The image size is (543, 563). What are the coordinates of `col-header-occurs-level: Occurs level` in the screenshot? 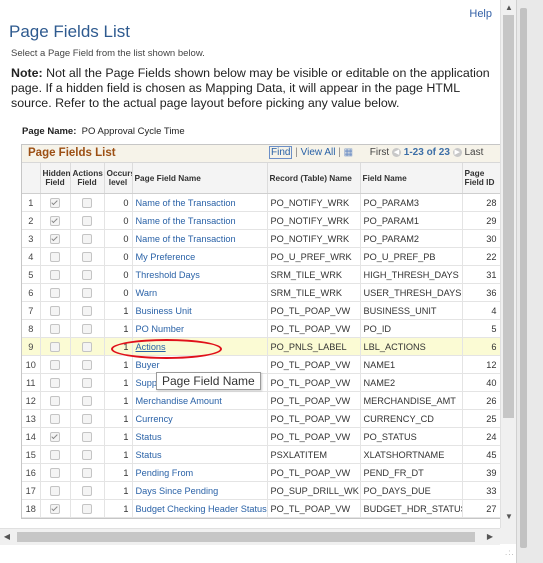 It's located at (118, 178).